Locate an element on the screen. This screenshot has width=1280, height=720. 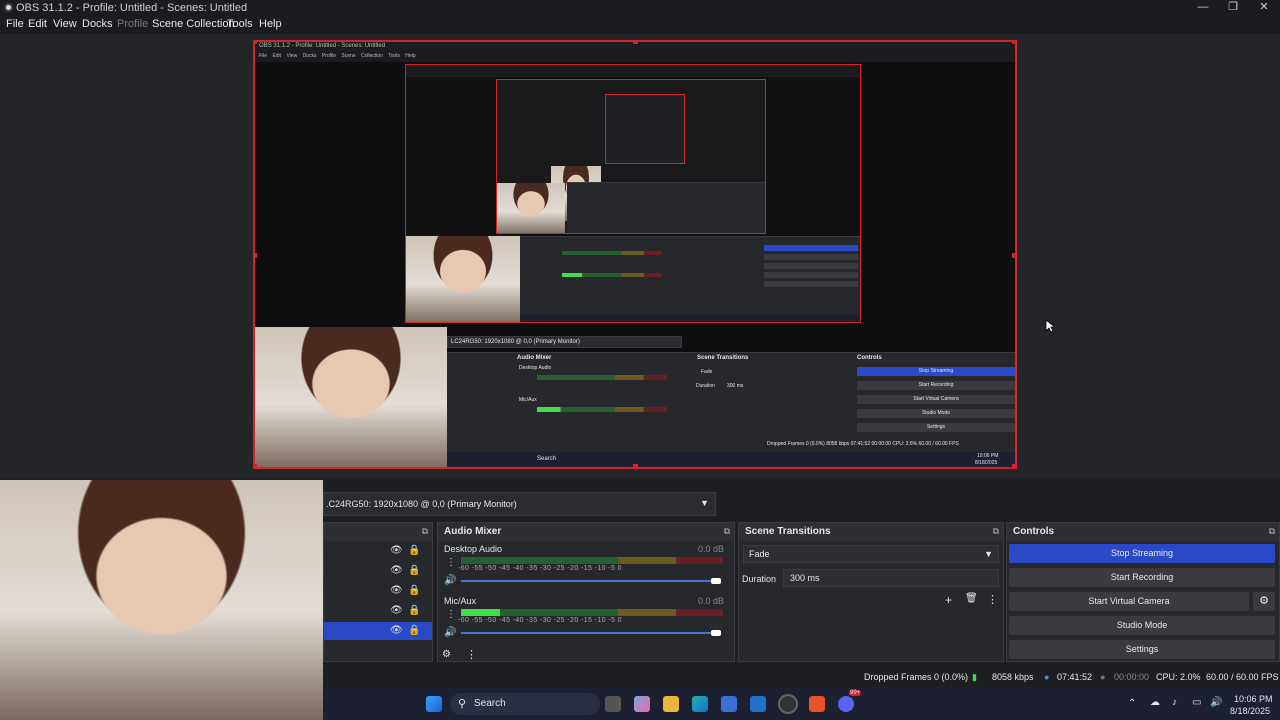
menu-file: File is located at coordinates (15, 24).